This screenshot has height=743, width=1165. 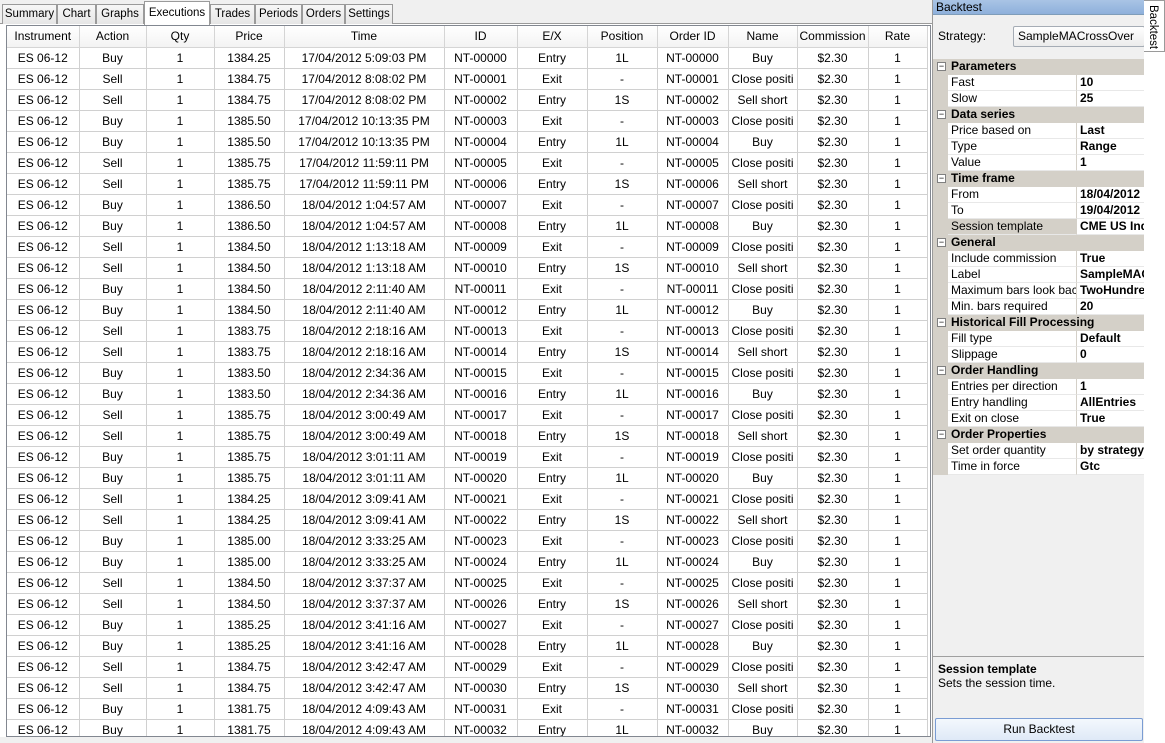 I want to click on property-category: − General, so click(x=1038, y=243).